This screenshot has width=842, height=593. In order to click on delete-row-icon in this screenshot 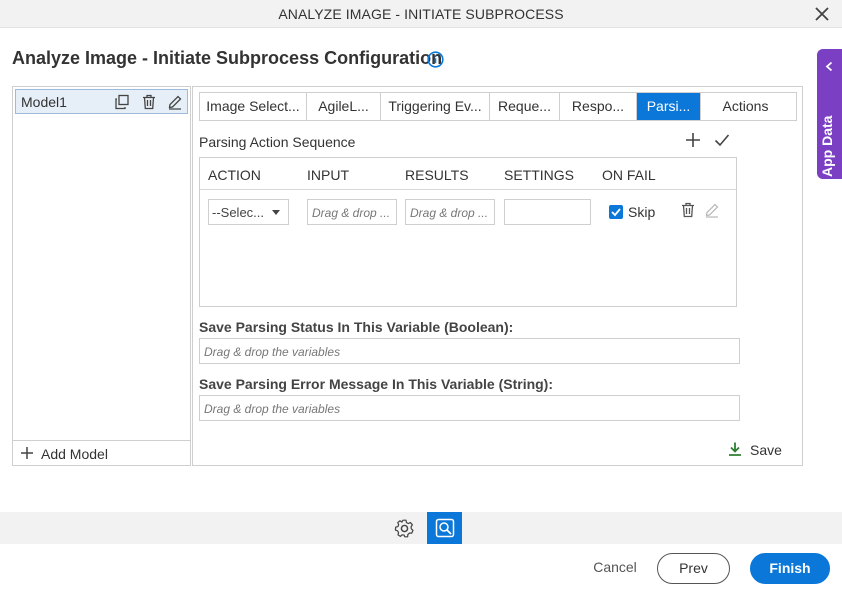, I will do `click(688, 210)`.